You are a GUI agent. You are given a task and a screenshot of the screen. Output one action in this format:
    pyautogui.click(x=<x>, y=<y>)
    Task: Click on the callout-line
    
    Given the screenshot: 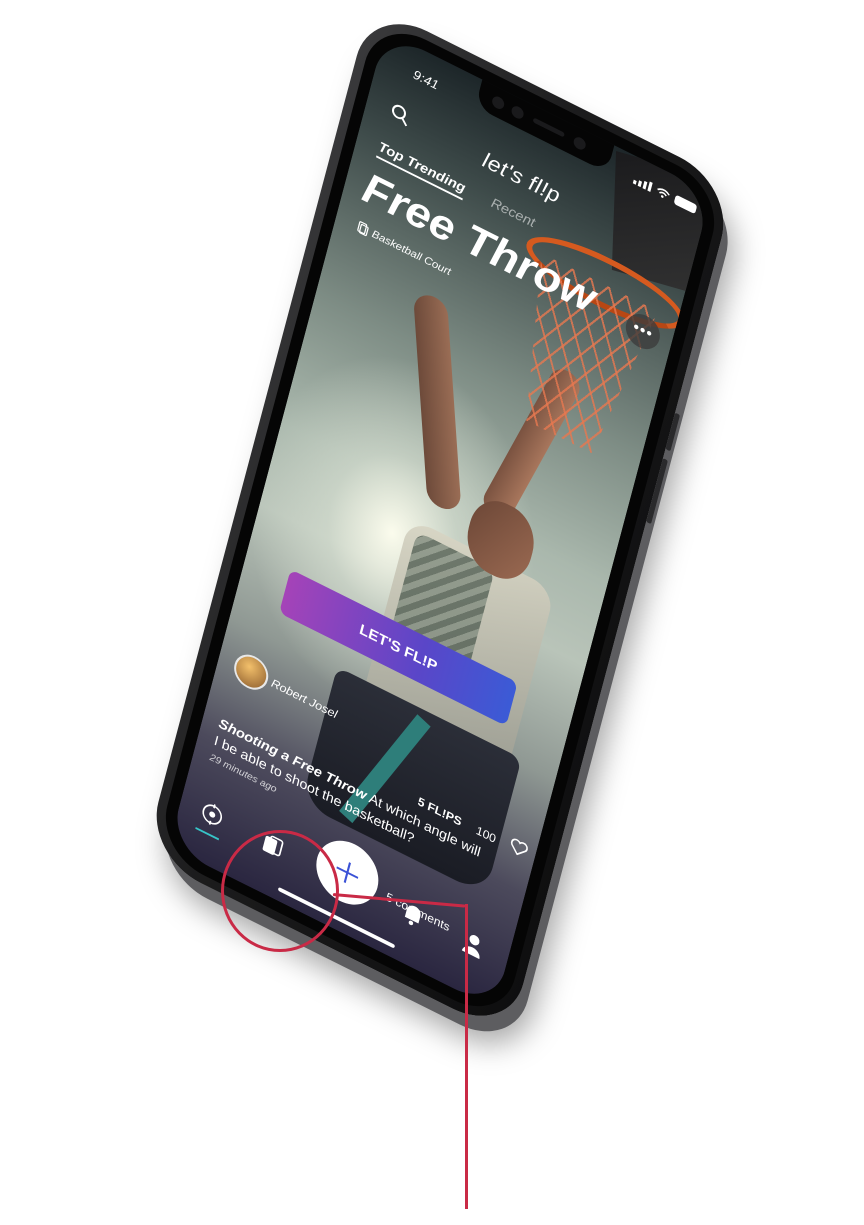 What is the action you would take?
    pyautogui.click(x=466, y=1056)
    